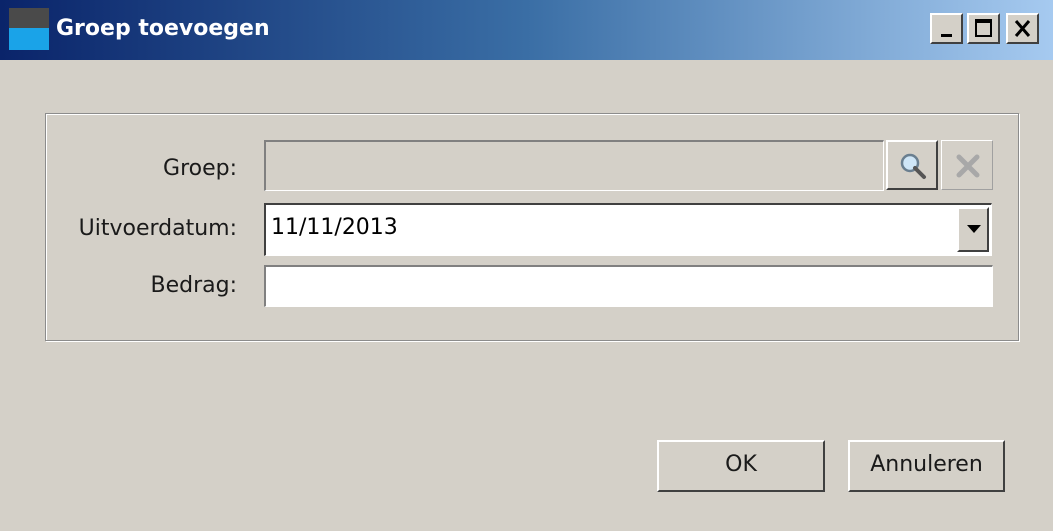  I want to click on clear-button, so click(967, 165).